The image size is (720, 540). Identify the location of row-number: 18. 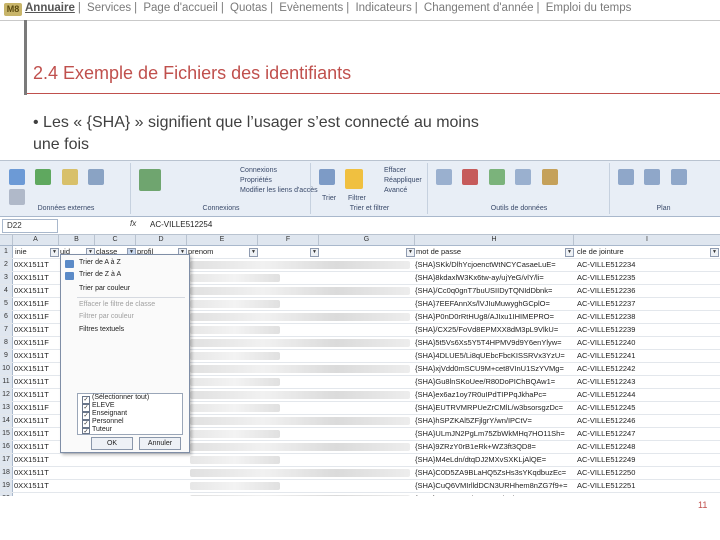
(6, 473).